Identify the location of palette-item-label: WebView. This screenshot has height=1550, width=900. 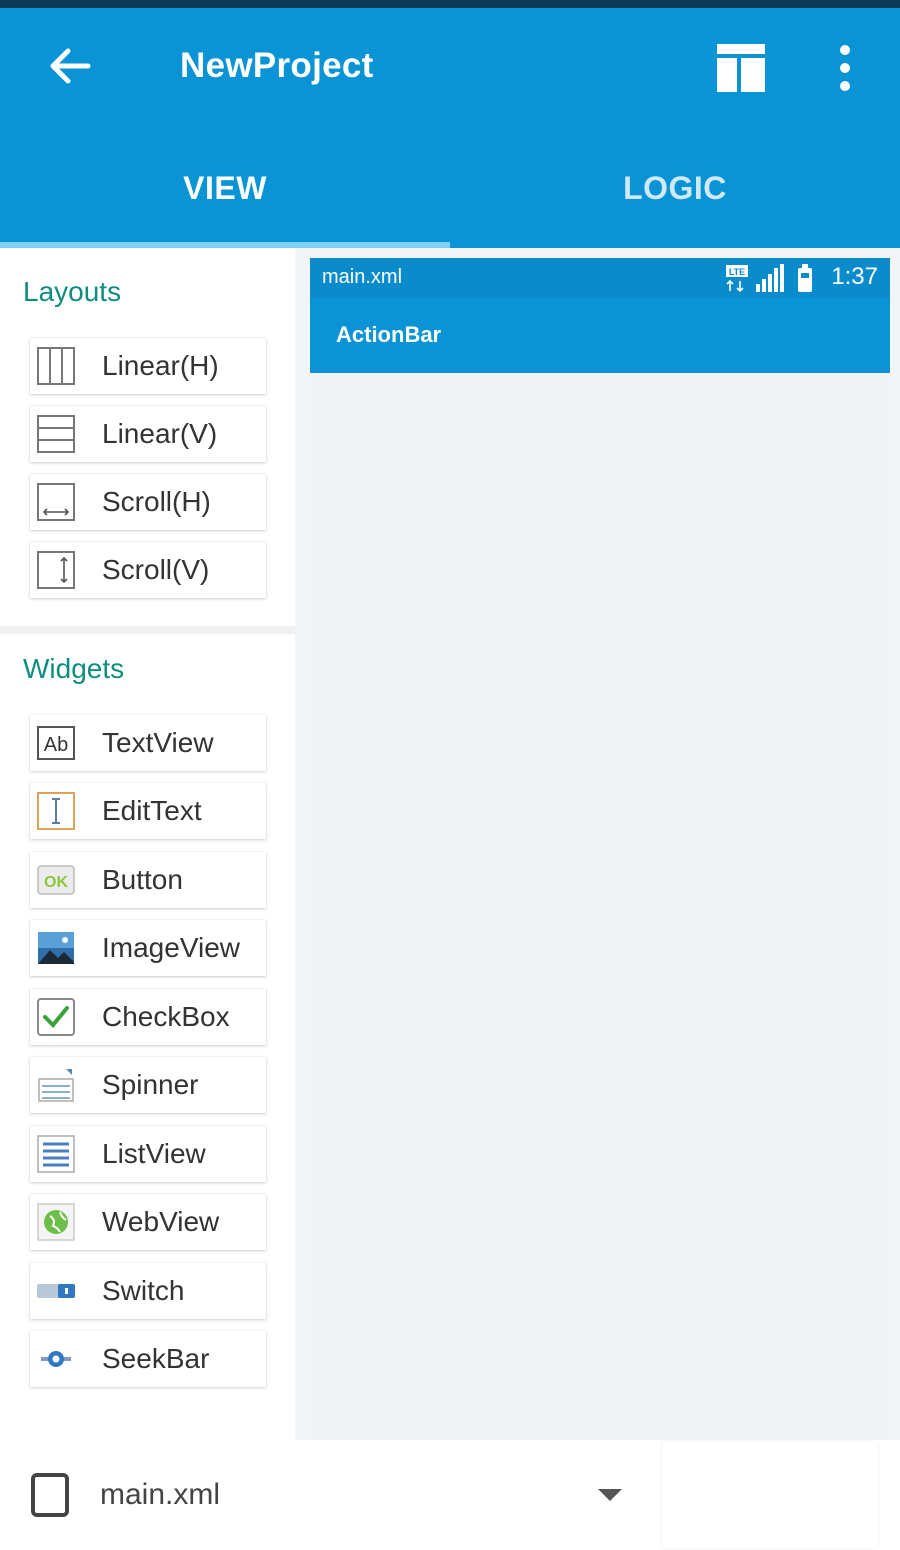
(161, 1221).